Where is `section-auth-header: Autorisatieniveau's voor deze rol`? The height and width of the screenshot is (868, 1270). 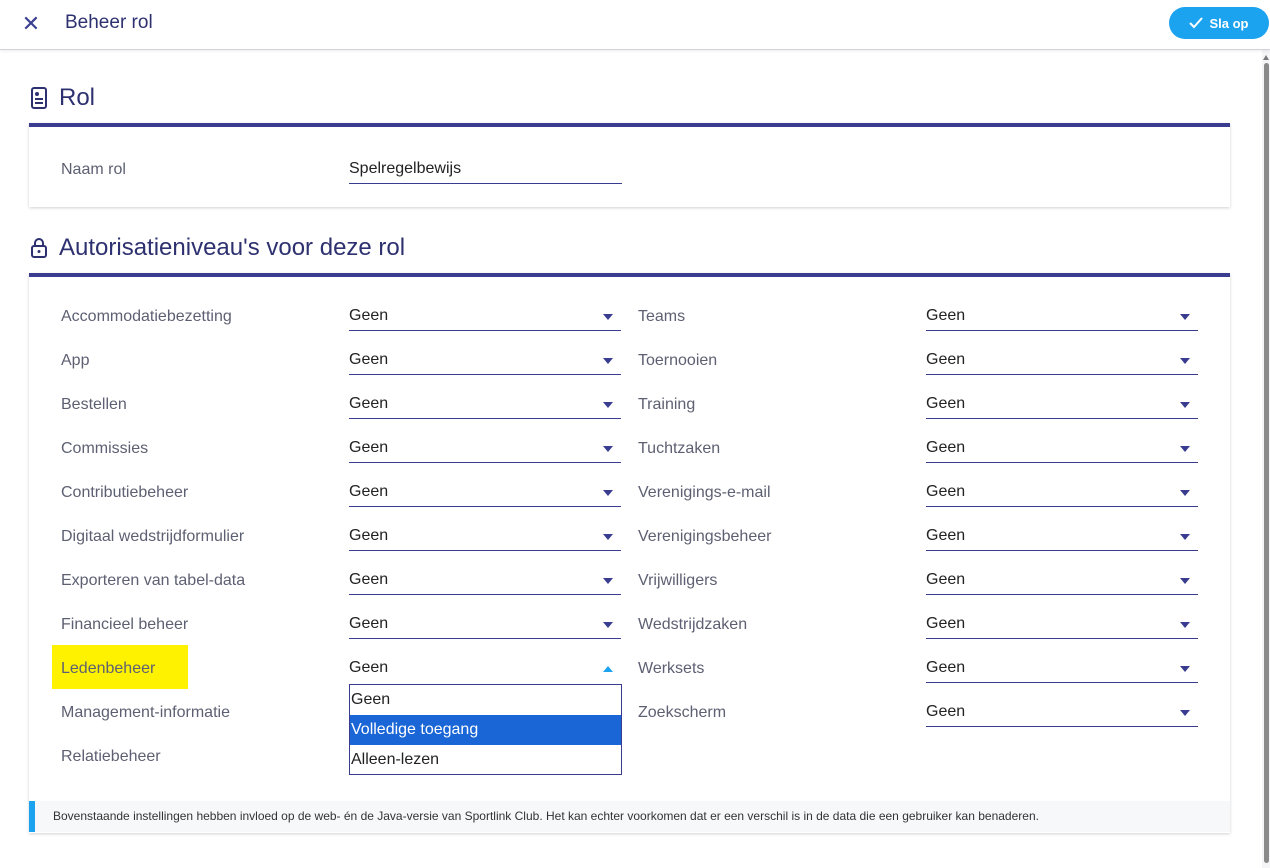 section-auth-header: Autorisatieniveau's voor deze rol is located at coordinates (629, 248).